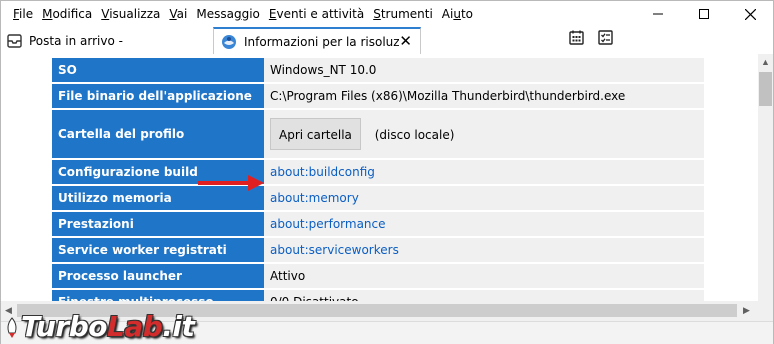 The image size is (774, 344). I want to click on watermark-part2: Lab, so click(135, 326).